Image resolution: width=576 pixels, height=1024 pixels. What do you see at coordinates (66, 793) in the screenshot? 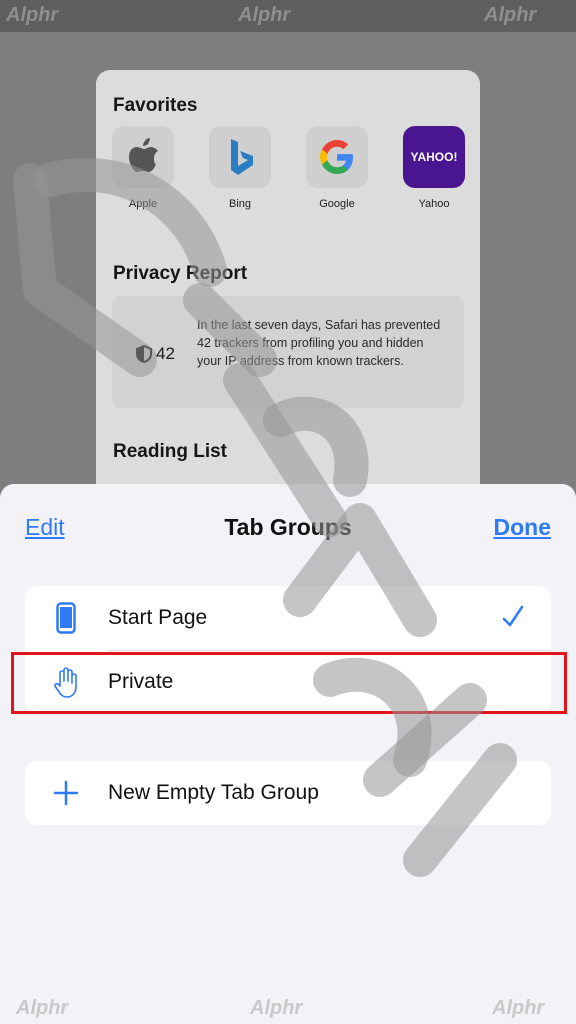
I see `plus-icon` at bounding box center [66, 793].